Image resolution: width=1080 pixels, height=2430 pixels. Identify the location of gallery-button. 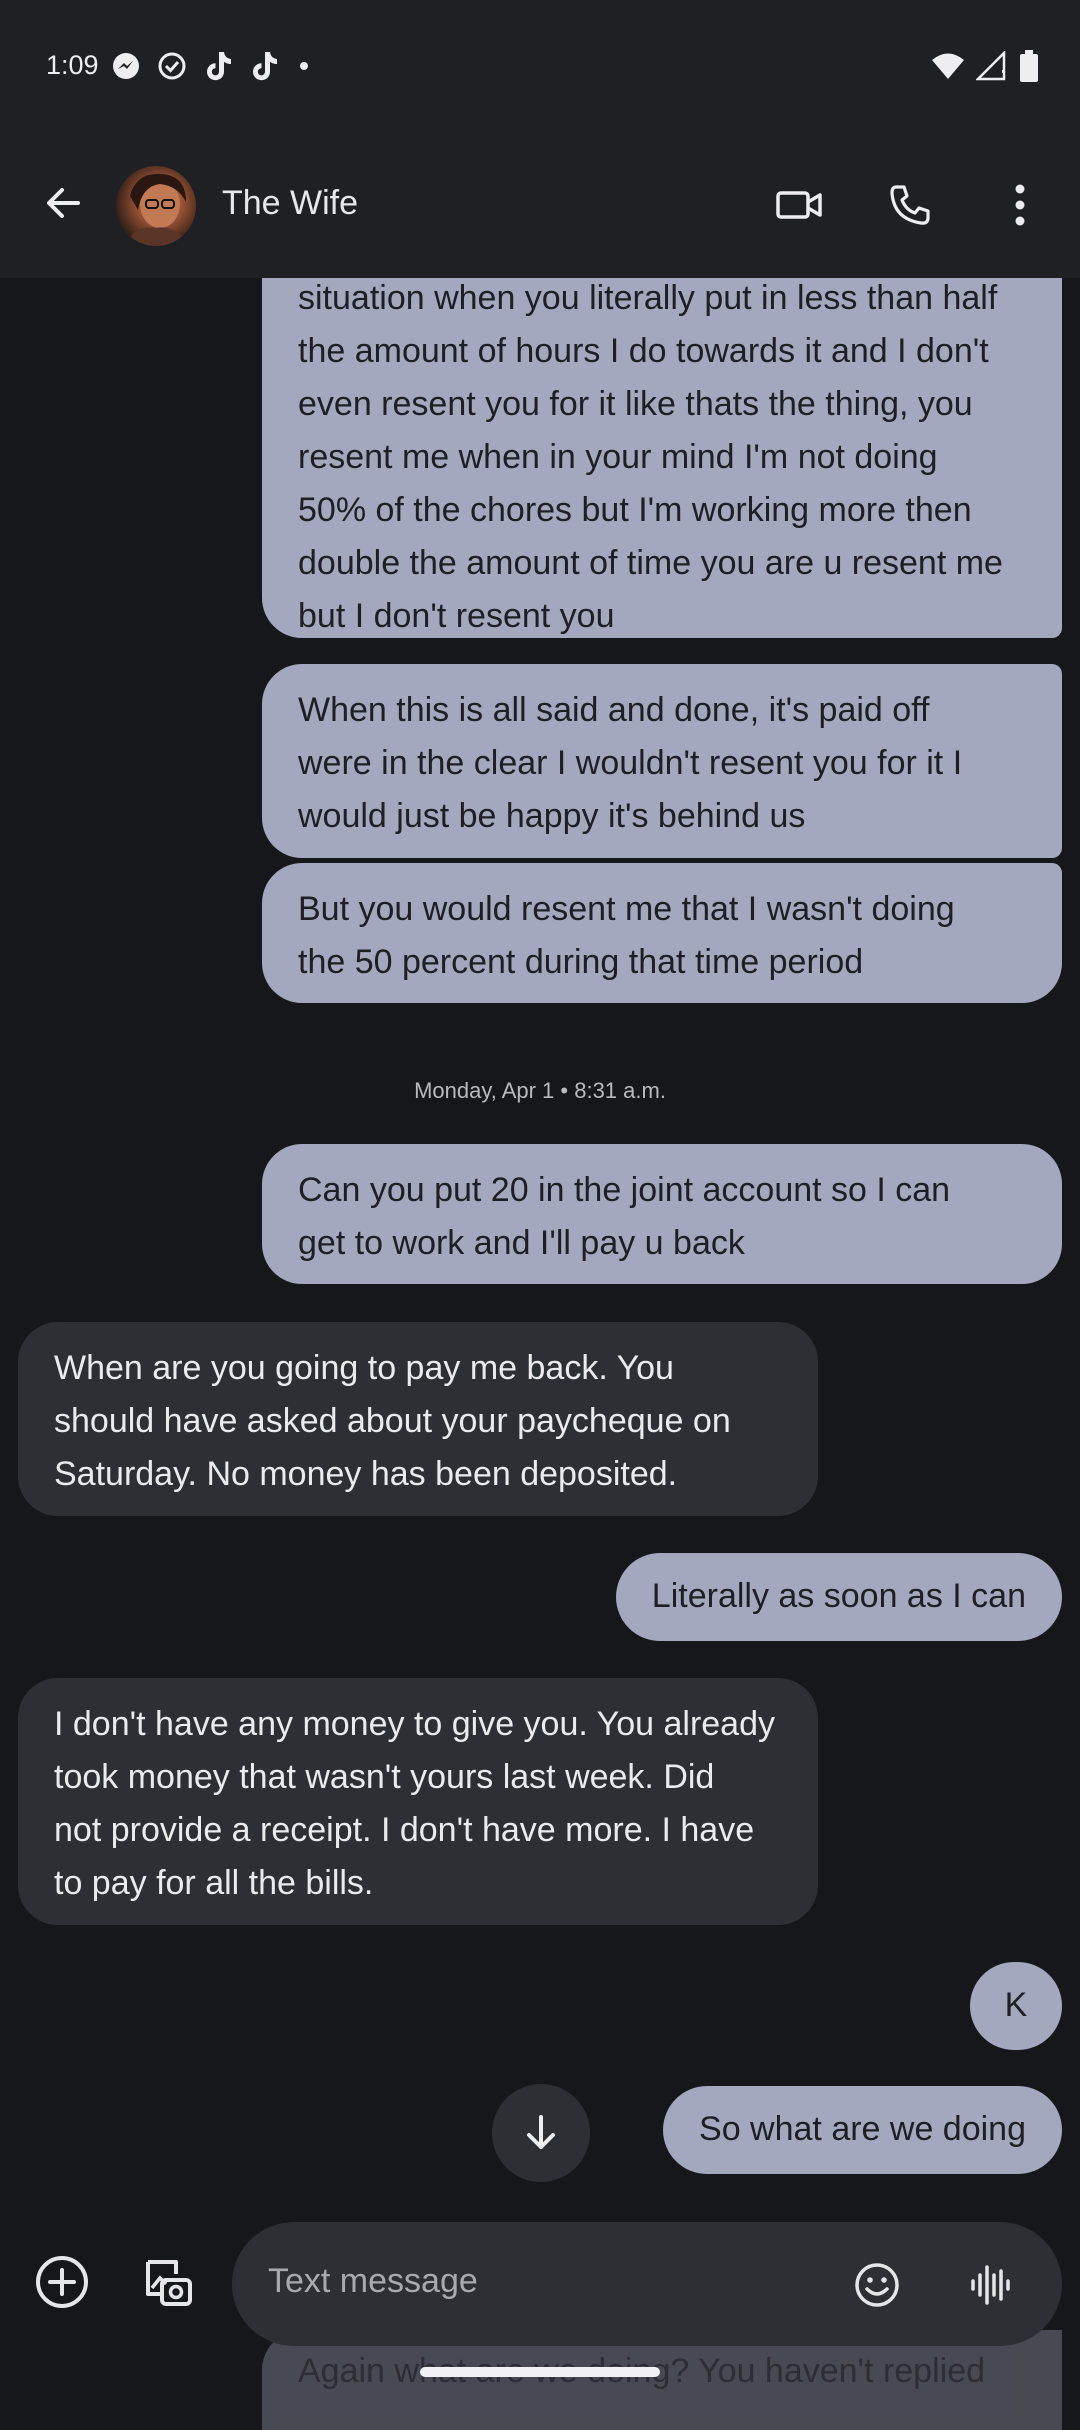
(168, 2282).